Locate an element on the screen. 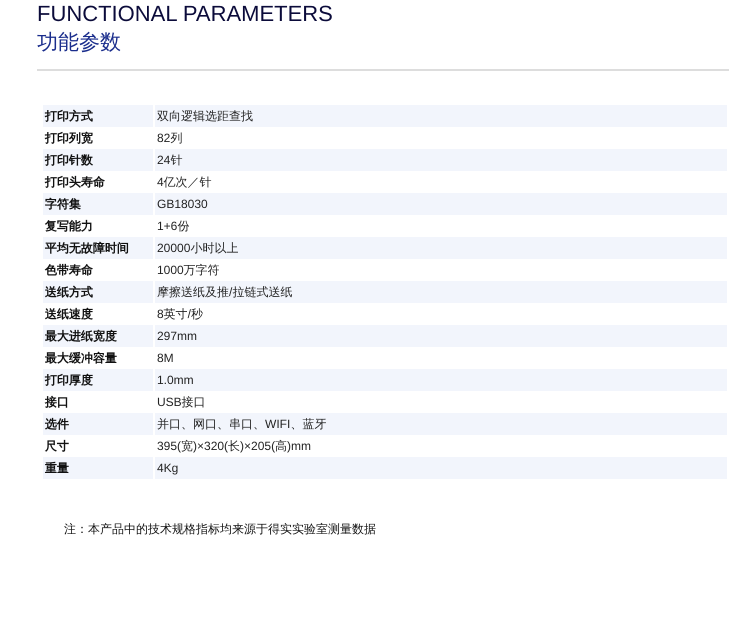  spec-value: 297mm is located at coordinates (441, 336).